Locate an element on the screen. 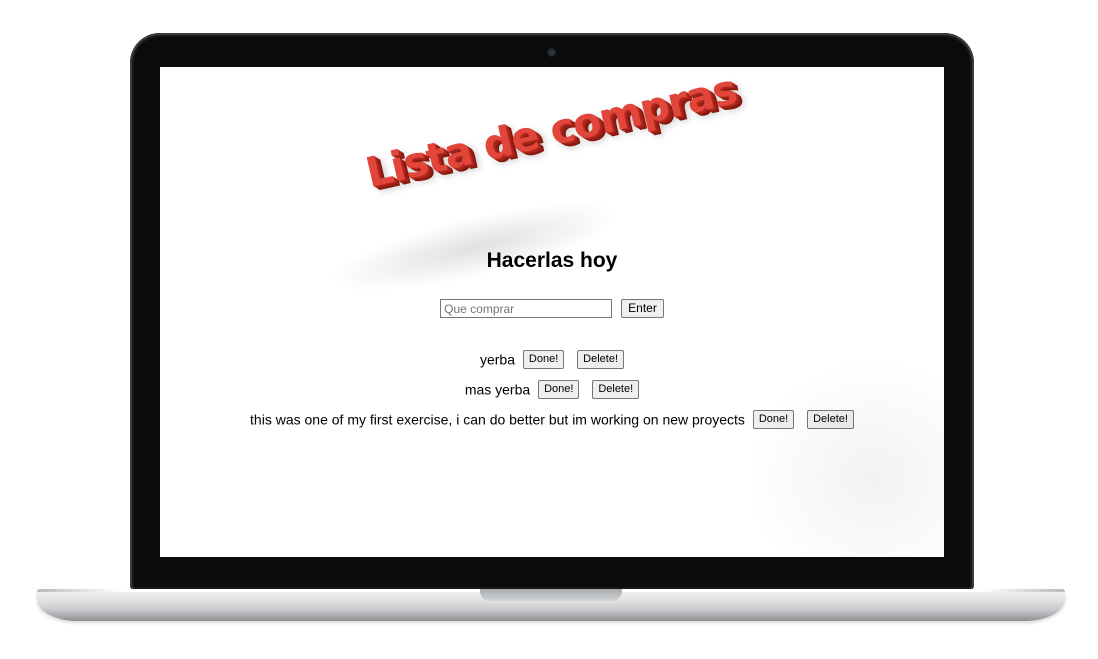 Image resolution: width=1098 pixels, height=659 pixels. list-item: yerba Done! Delete! is located at coordinates (552, 362).